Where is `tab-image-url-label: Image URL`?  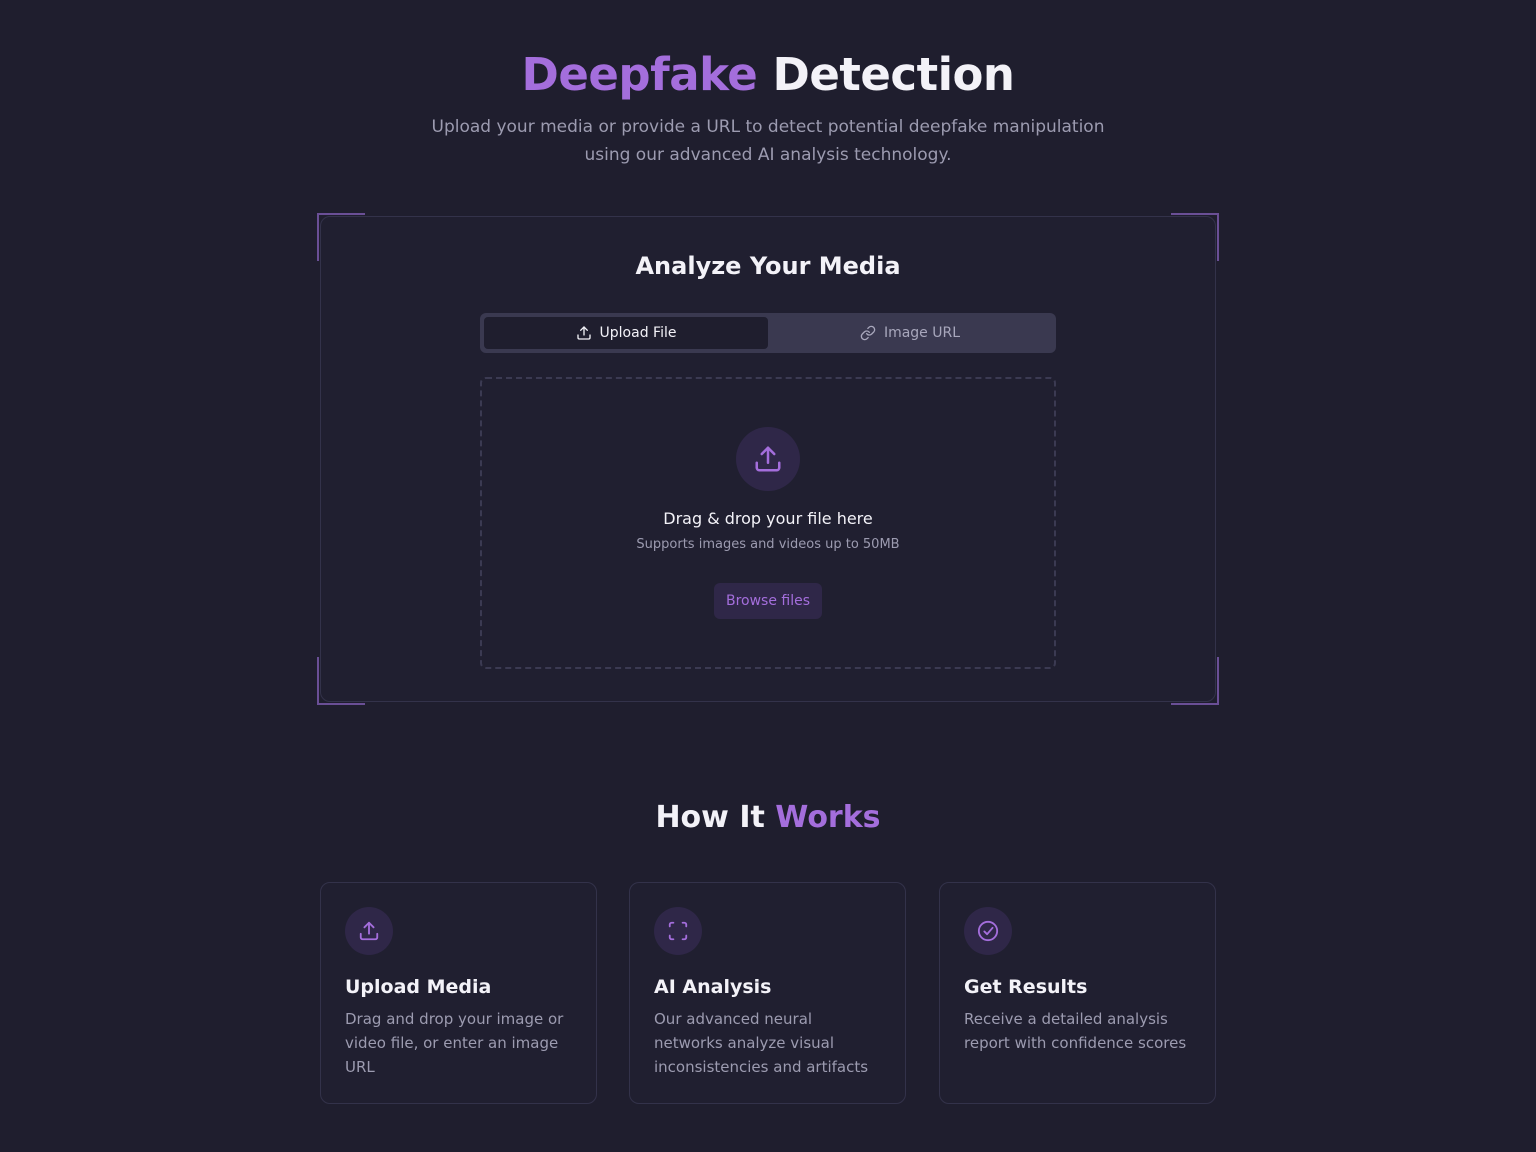
tab-image-url-label: Image URL is located at coordinates (922, 333).